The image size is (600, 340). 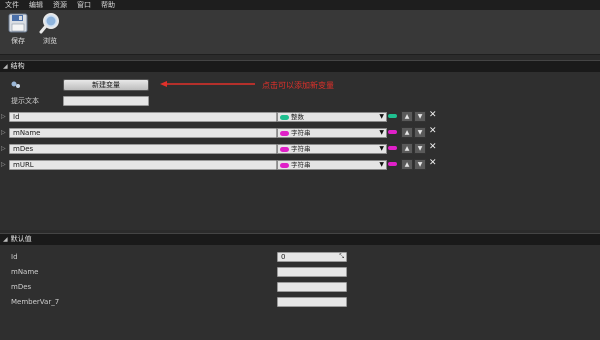 What do you see at coordinates (14, 257) in the screenshot?
I see `default-label: Id` at bounding box center [14, 257].